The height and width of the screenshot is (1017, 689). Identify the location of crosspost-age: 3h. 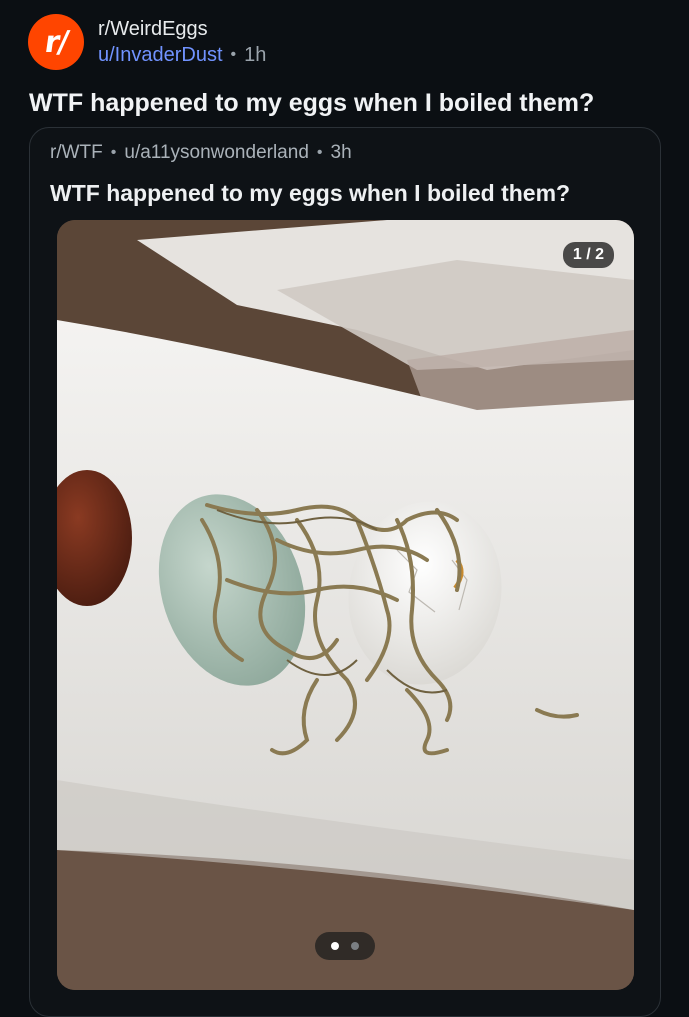
(341, 152).